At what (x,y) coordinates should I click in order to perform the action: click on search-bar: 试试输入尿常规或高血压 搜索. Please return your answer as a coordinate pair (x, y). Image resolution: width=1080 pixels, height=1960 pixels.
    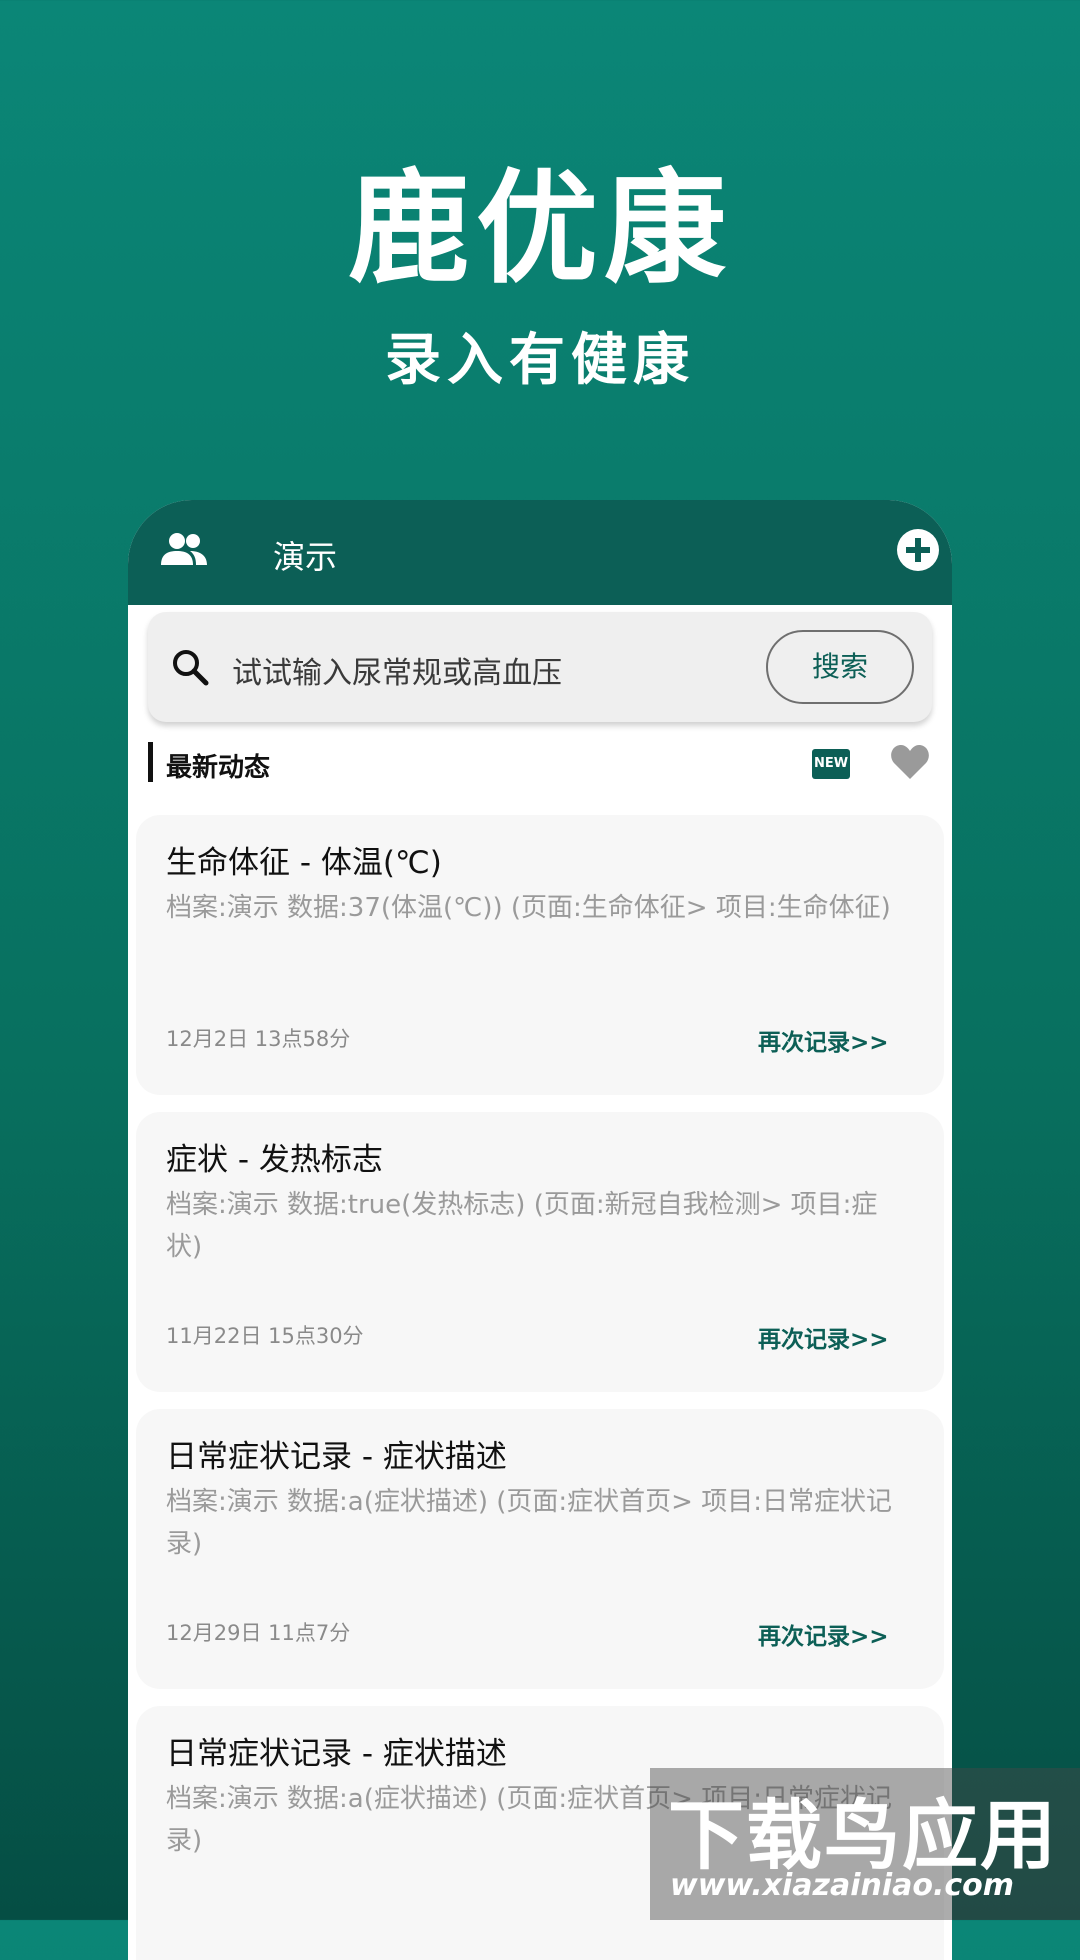
    Looking at the image, I should click on (540, 667).